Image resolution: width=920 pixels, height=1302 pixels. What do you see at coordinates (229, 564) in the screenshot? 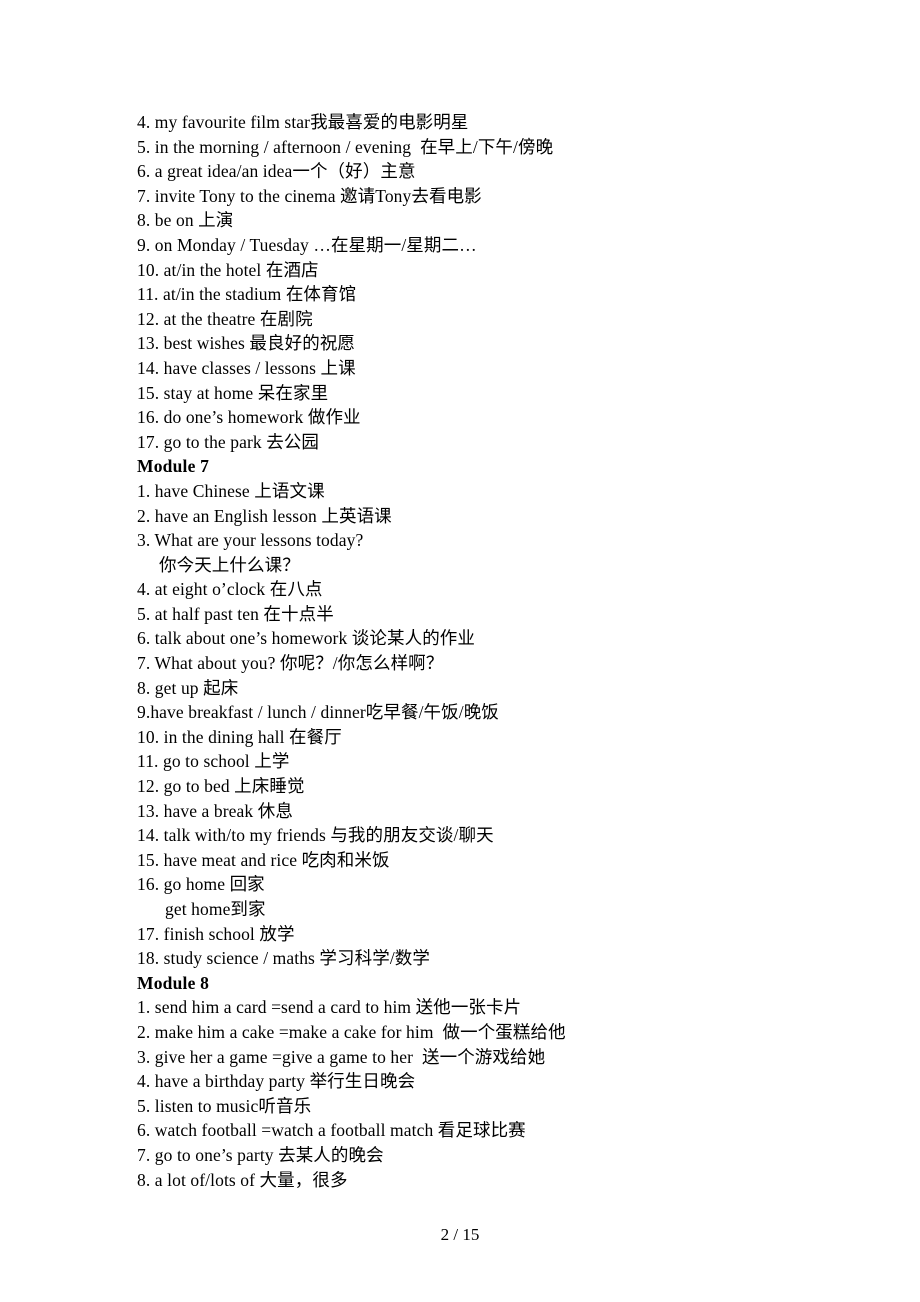
I see `vocab-line-m7-3-translation: 你今天上什么课？` at bounding box center [229, 564].